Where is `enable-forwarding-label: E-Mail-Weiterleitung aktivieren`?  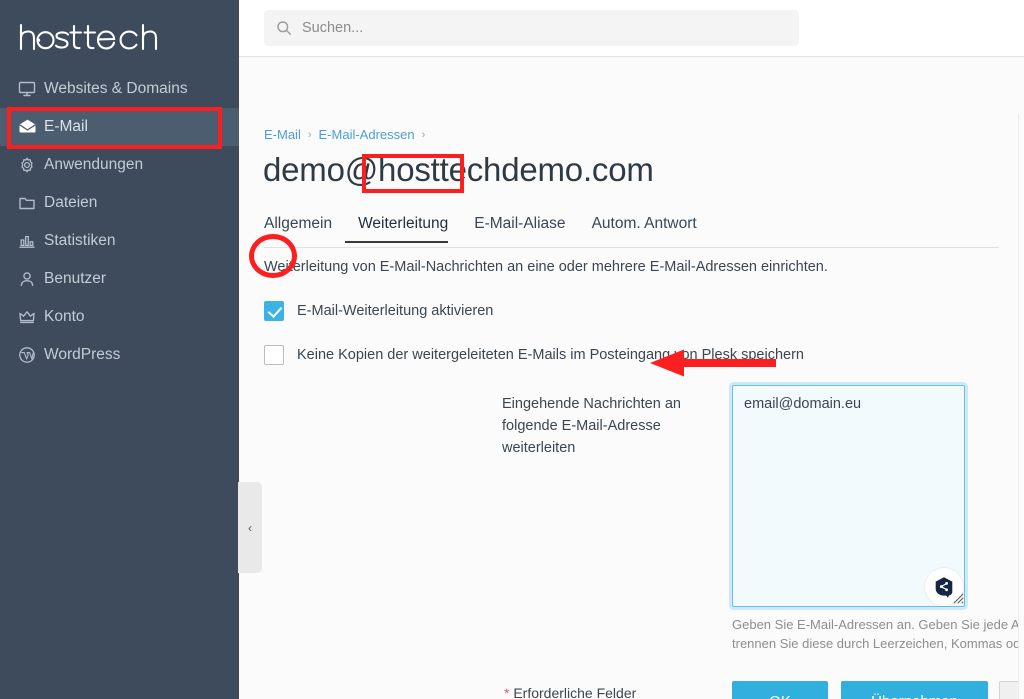
enable-forwarding-label: E-Mail-Weiterleitung aktivieren is located at coordinates (395, 311).